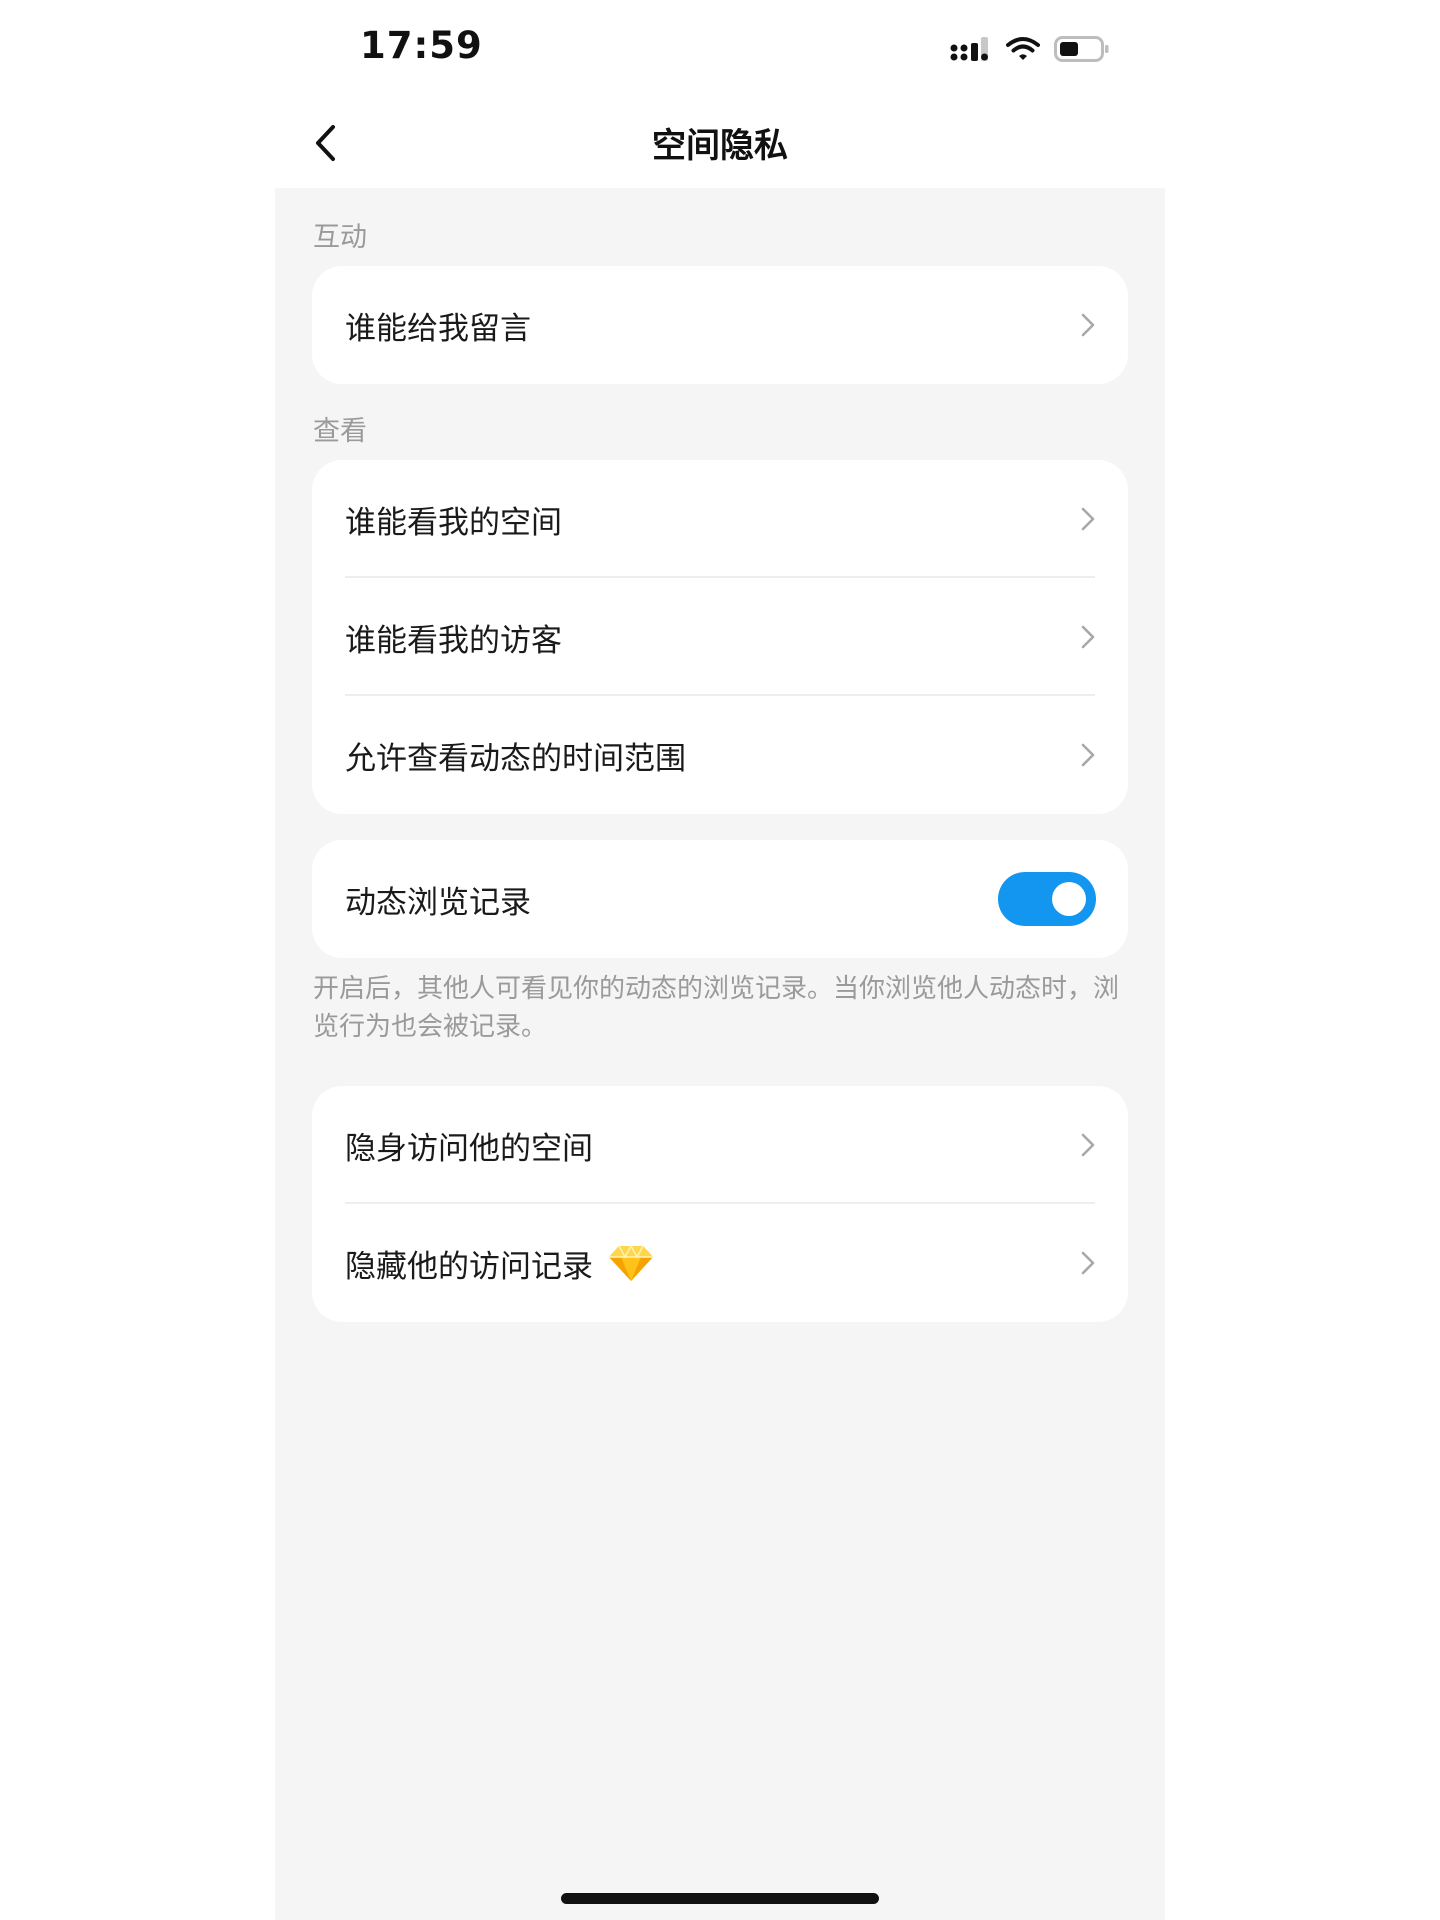 The width and height of the screenshot is (1440, 1920). I want to click on section-label-view: 查看, so click(340, 431).